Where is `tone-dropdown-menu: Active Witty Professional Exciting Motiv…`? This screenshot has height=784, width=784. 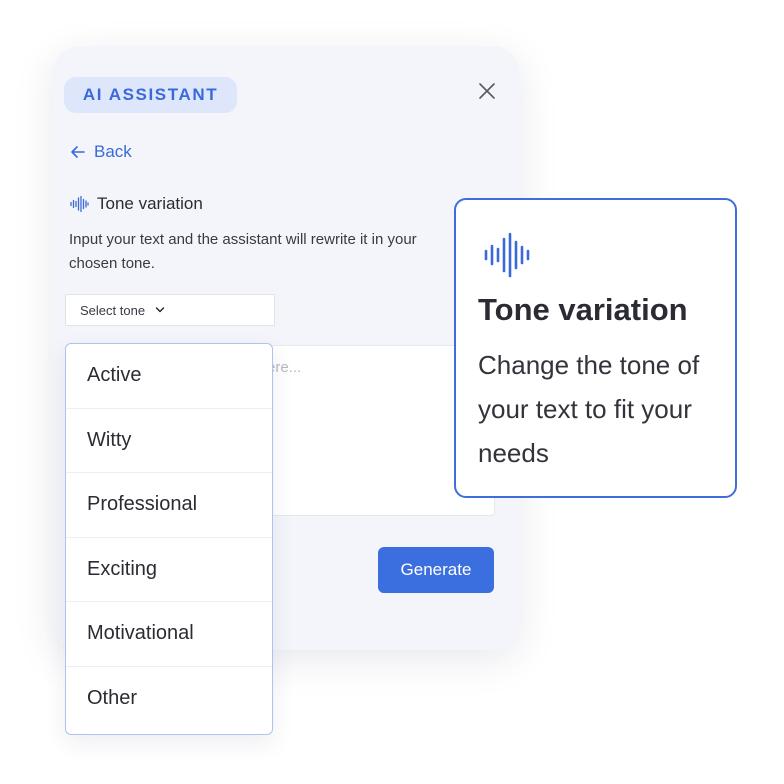
tone-dropdown-menu: Active Witty Professional Exciting Motiv… is located at coordinates (169, 539).